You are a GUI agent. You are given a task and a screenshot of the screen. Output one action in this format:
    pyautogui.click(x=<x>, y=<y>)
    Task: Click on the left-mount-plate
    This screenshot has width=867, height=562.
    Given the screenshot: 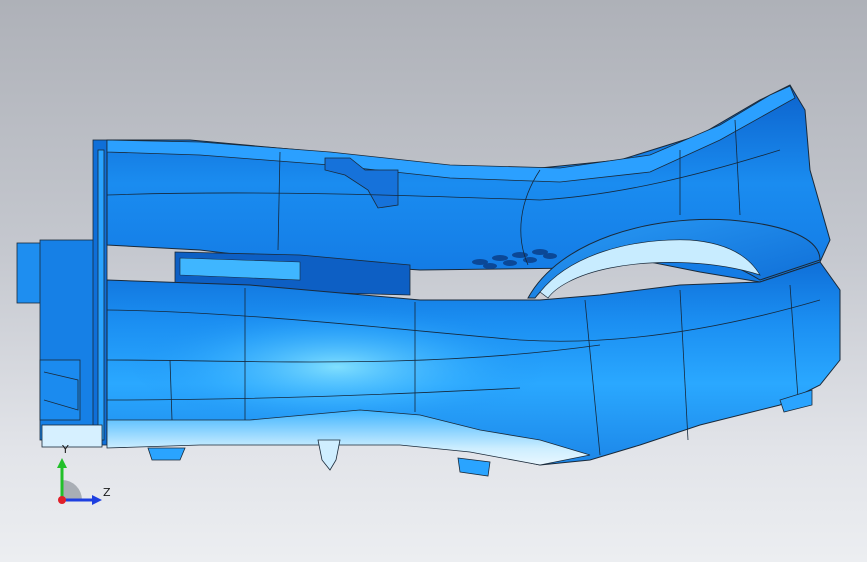 What is the action you would take?
    pyautogui.click(x=62, y=293)
    